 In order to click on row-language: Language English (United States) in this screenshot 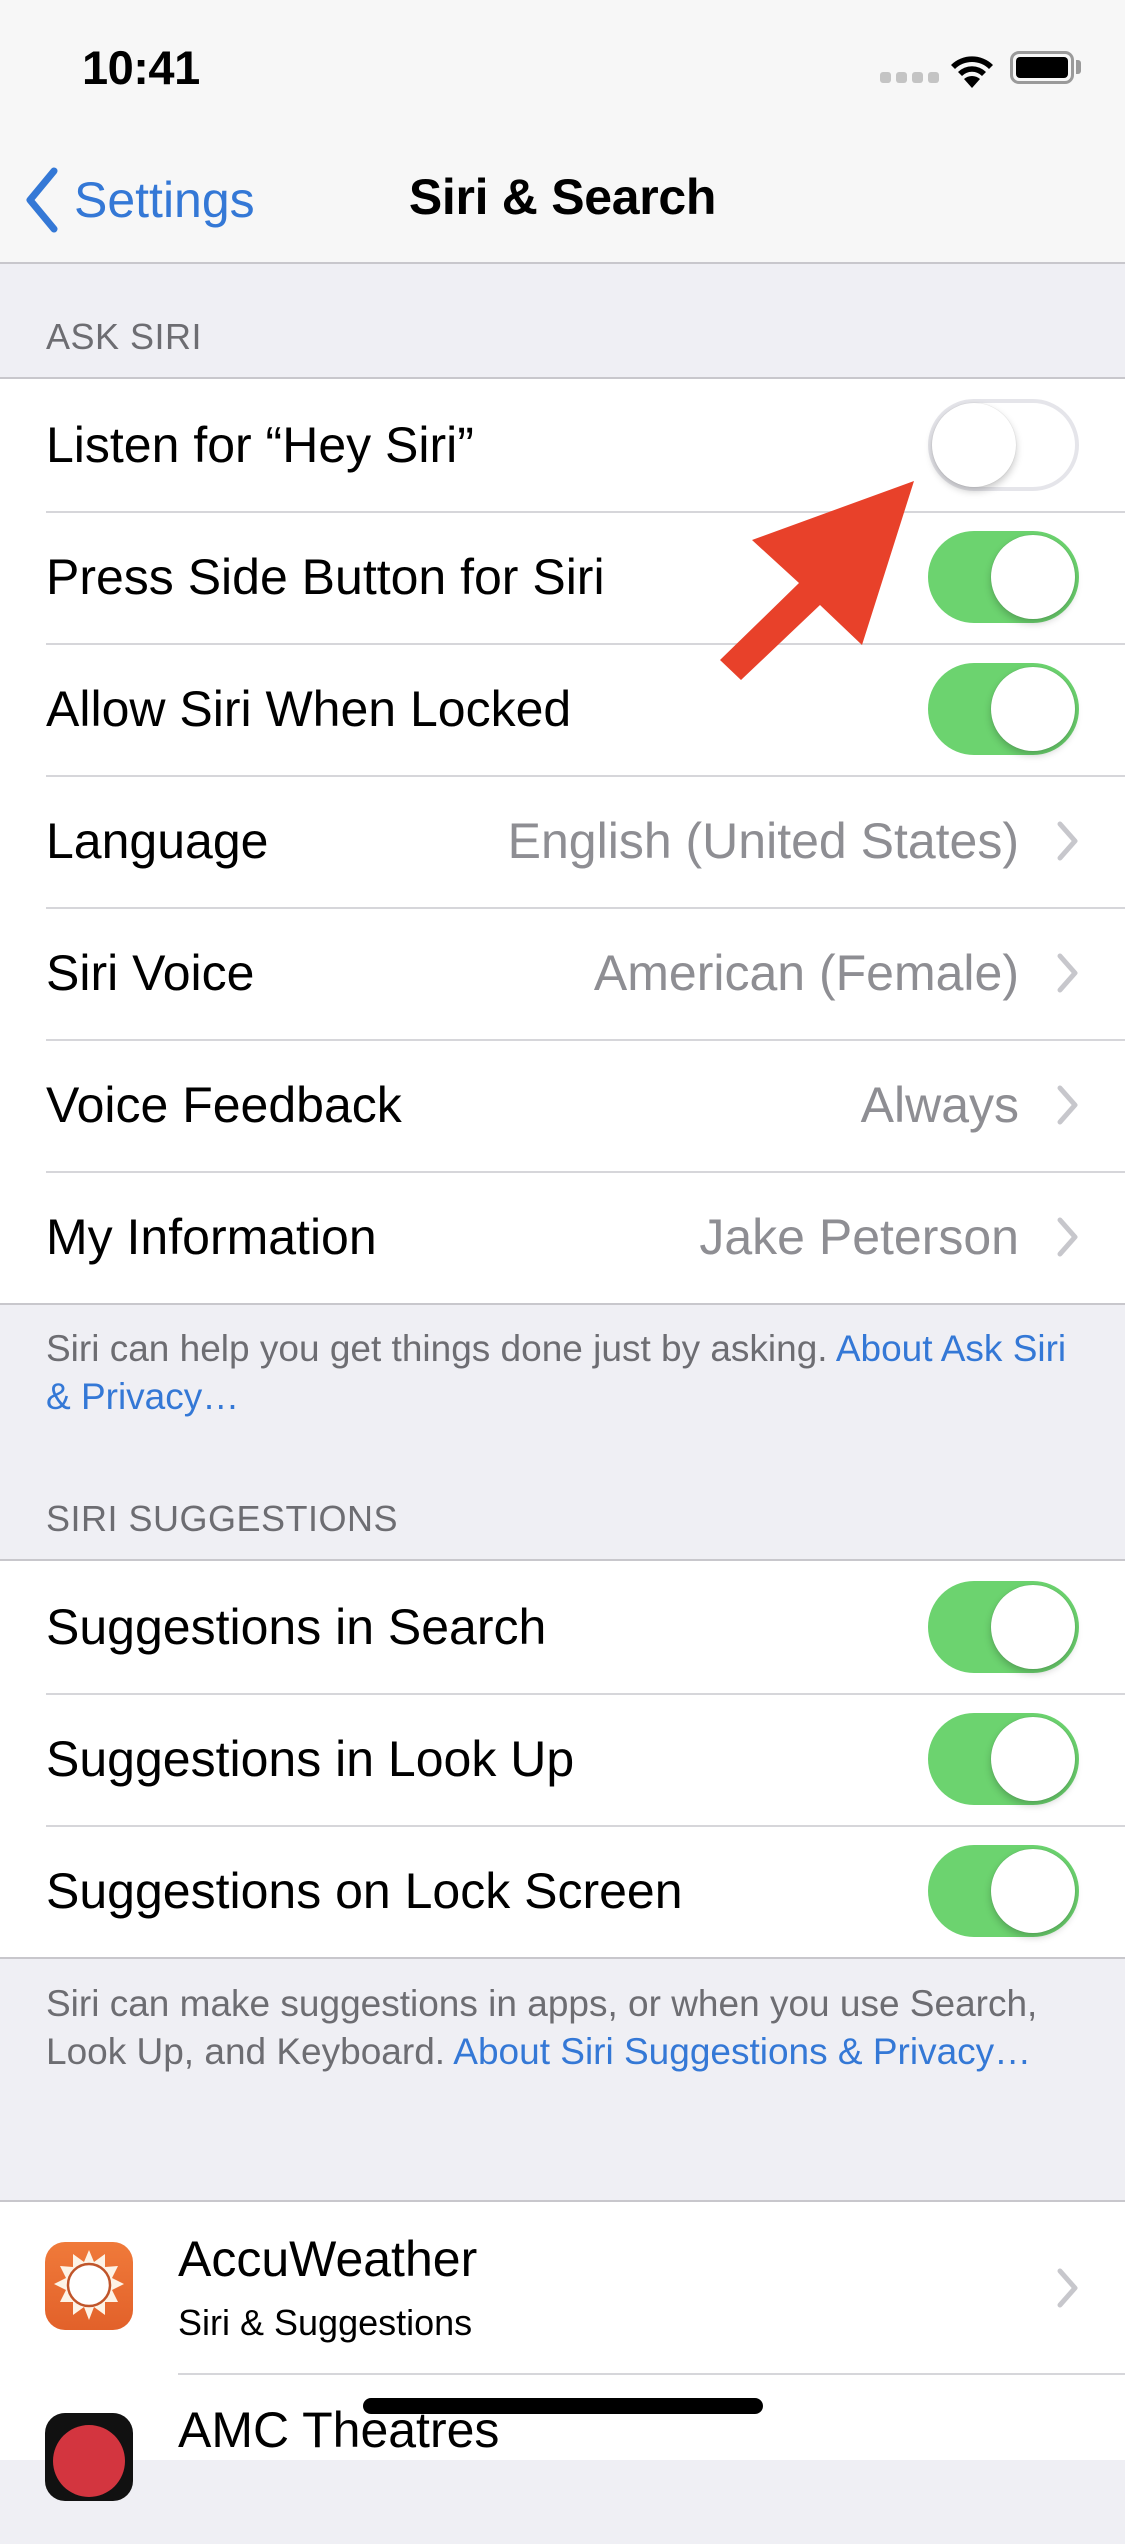, I will do `click(562, 841)`.